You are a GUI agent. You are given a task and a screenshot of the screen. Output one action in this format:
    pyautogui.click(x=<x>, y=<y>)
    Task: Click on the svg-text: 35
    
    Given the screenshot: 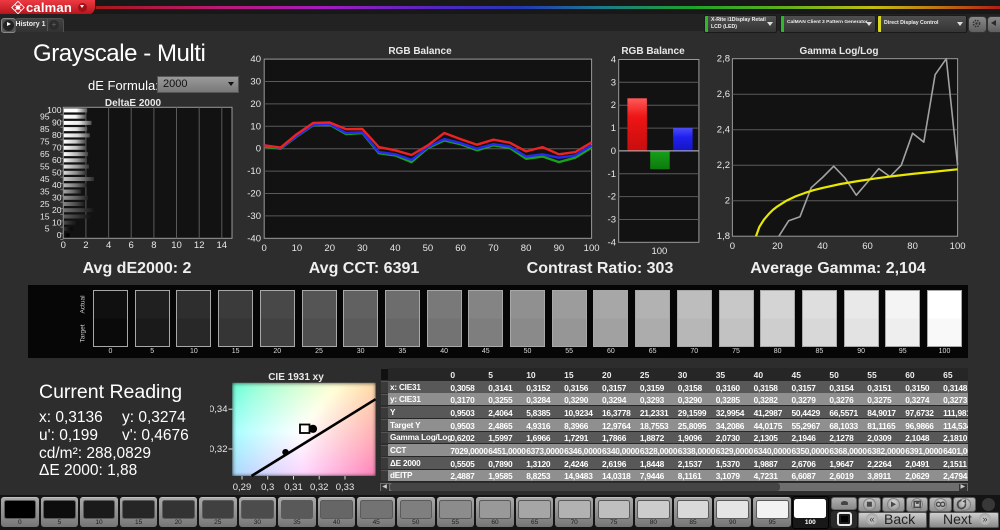 What is the action you would take?
    pyautogui.click(x=45, y=191)
    